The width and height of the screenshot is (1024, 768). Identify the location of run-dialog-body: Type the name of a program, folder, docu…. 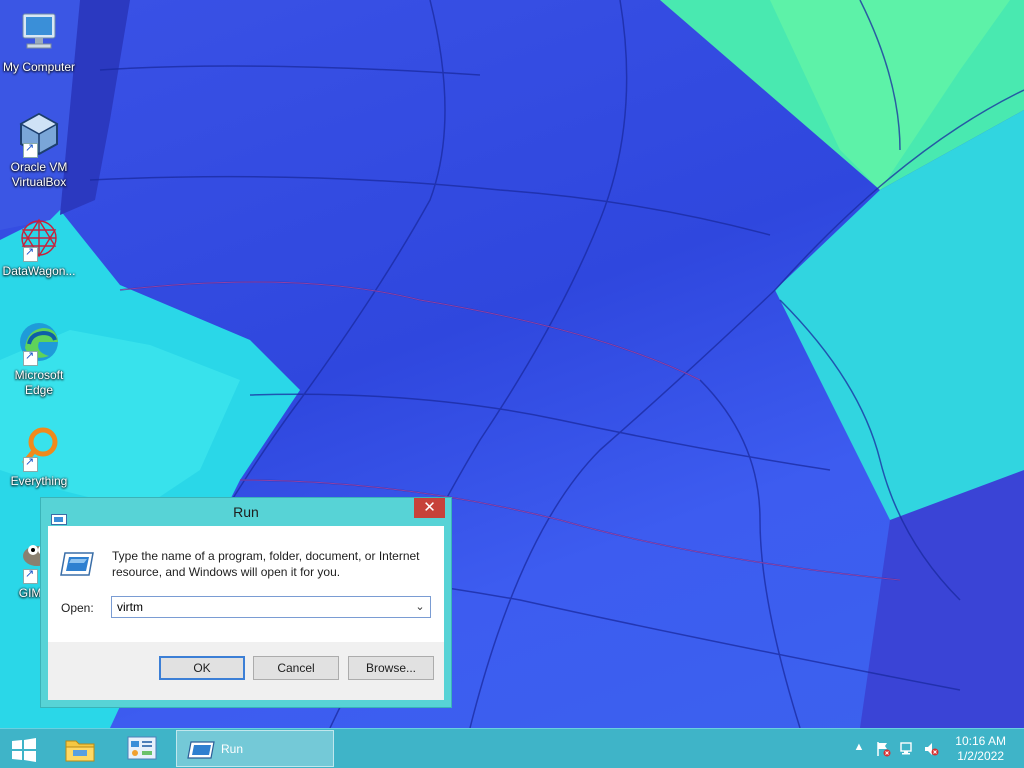
(246, 613).